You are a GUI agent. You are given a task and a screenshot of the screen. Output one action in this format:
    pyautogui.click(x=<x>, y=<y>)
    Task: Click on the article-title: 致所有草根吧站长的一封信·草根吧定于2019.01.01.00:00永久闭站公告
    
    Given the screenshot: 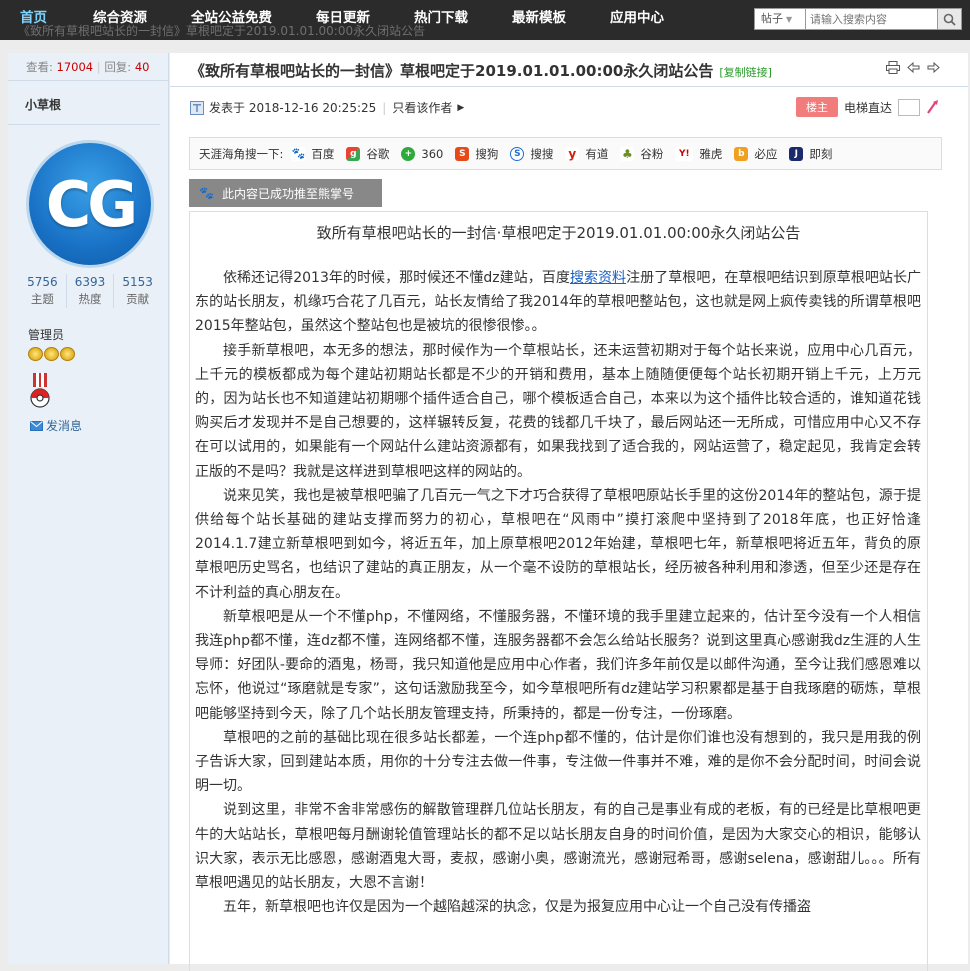 What is the action you would take?
    pyautogui.click(x=558, y=233)
    